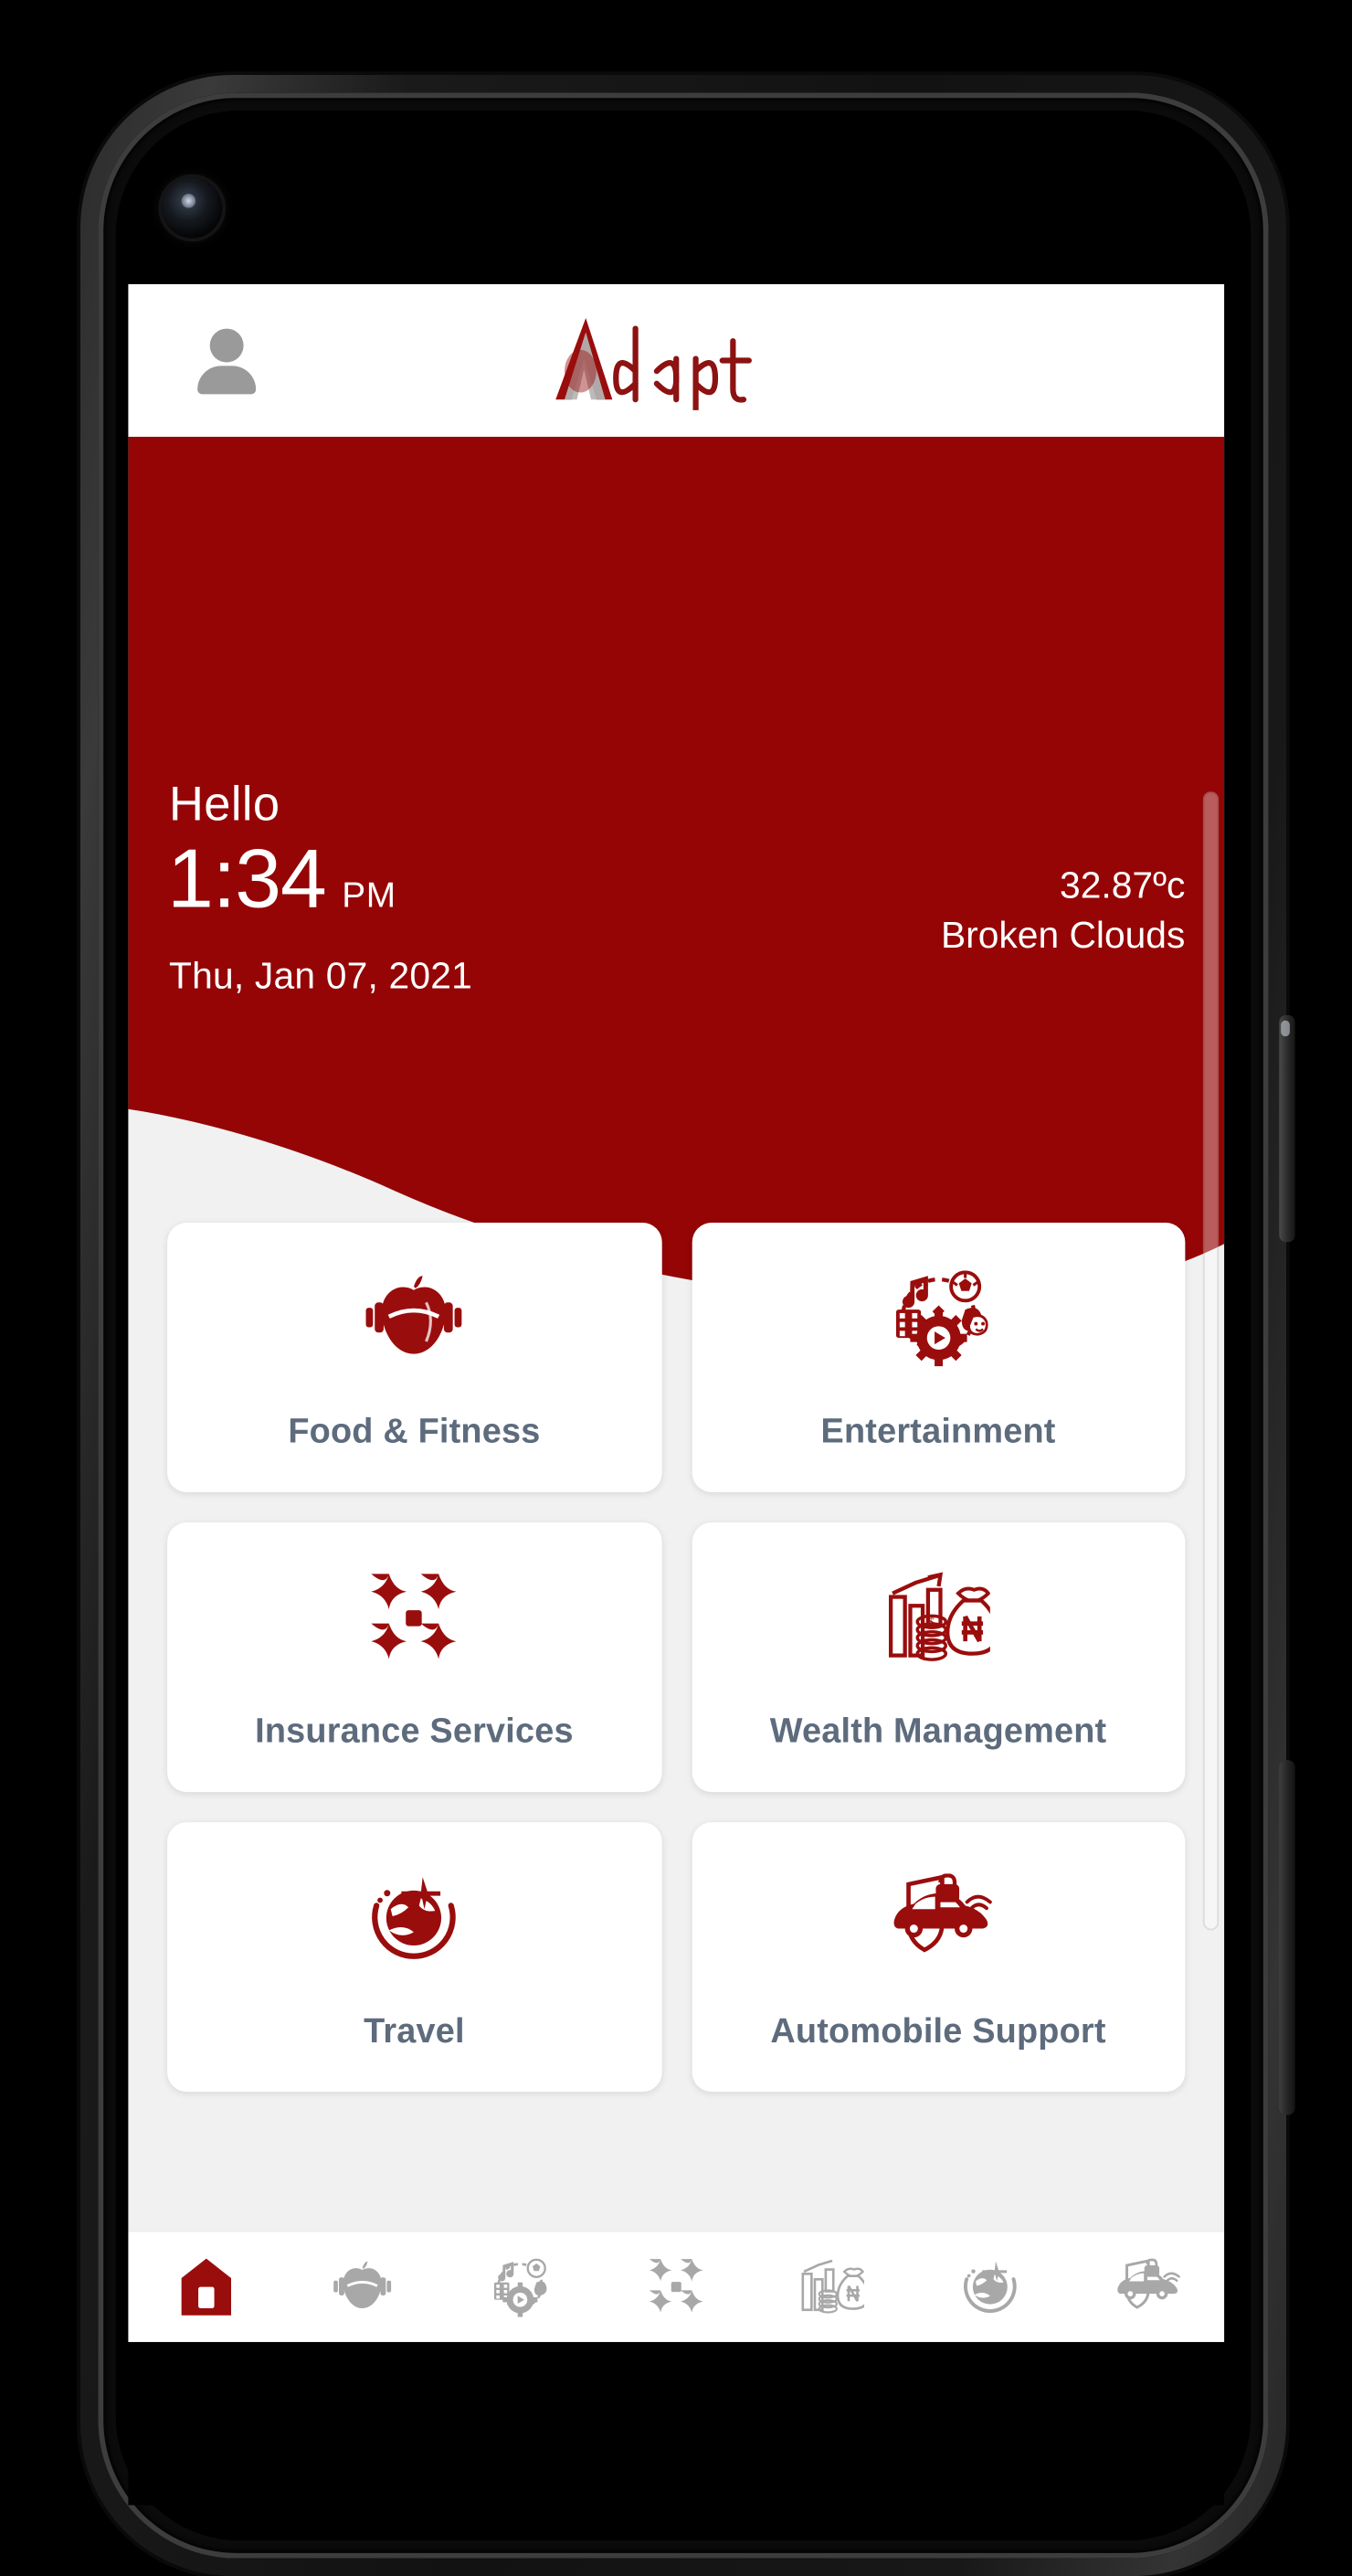  I want to click on card-travel: Travel, so click(414, 1957).